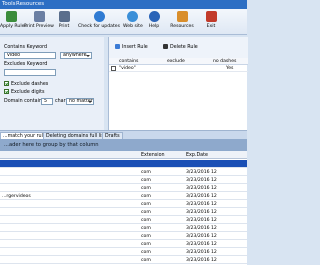 The height and width of the screenshot is (265, 320). Describe the element at coordinates (224, 61) in the screenshot. I see `header-no-dashes: no dashes` at that location.